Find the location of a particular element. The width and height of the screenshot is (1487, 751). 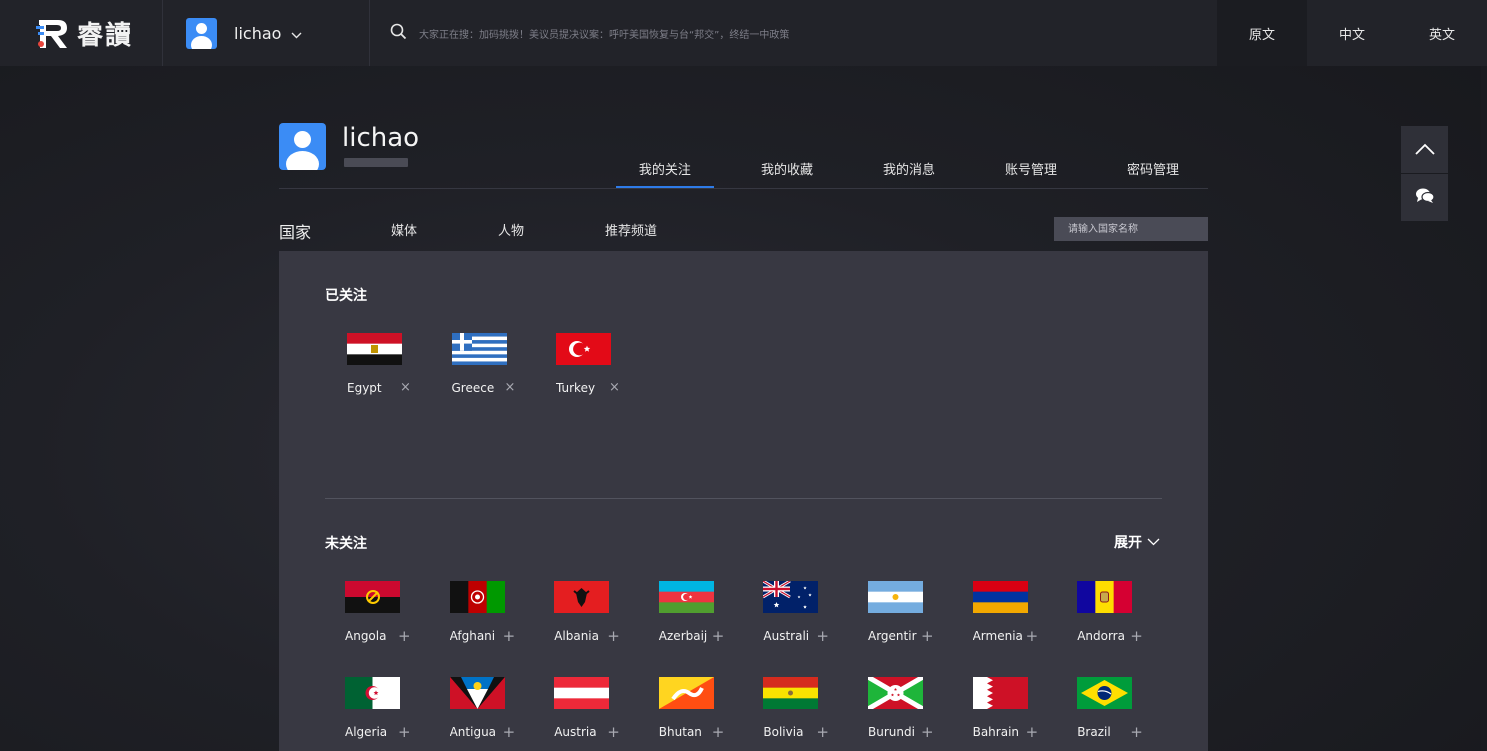

unfollowed-country: Argentir + is located at coordinates (918, 616).